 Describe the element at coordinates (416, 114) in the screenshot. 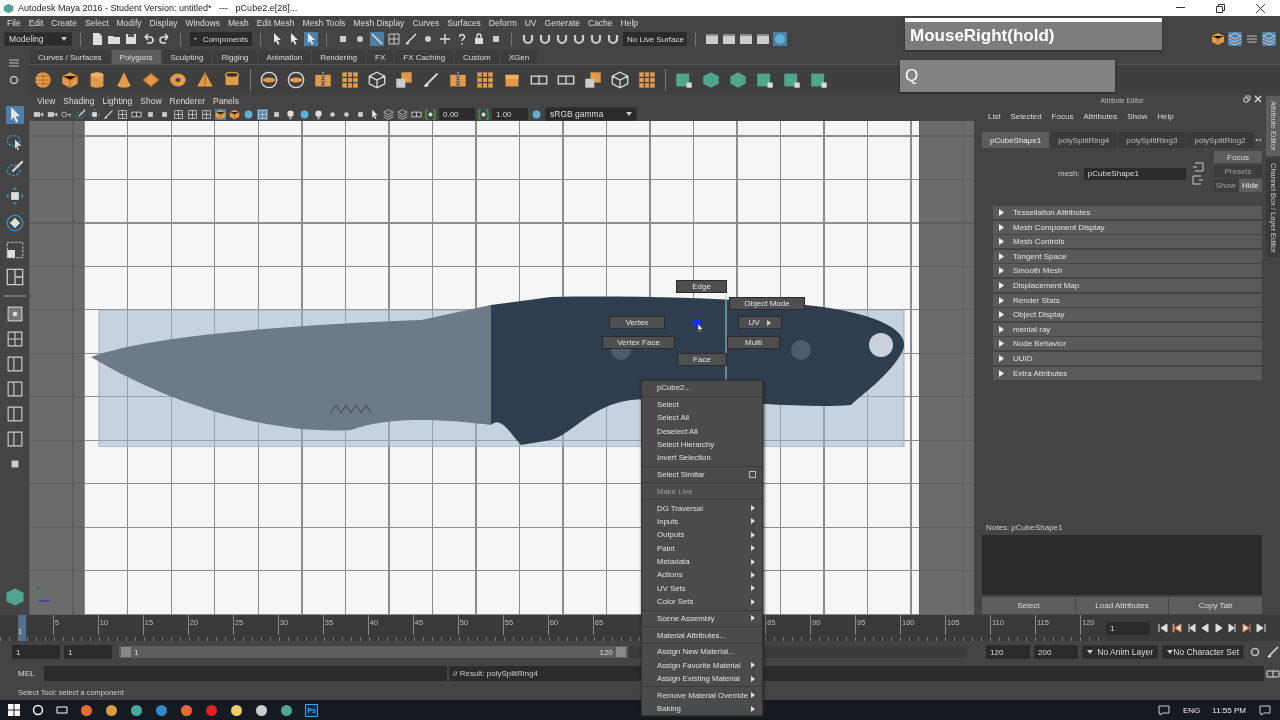

I see `frame-icon` at that location.